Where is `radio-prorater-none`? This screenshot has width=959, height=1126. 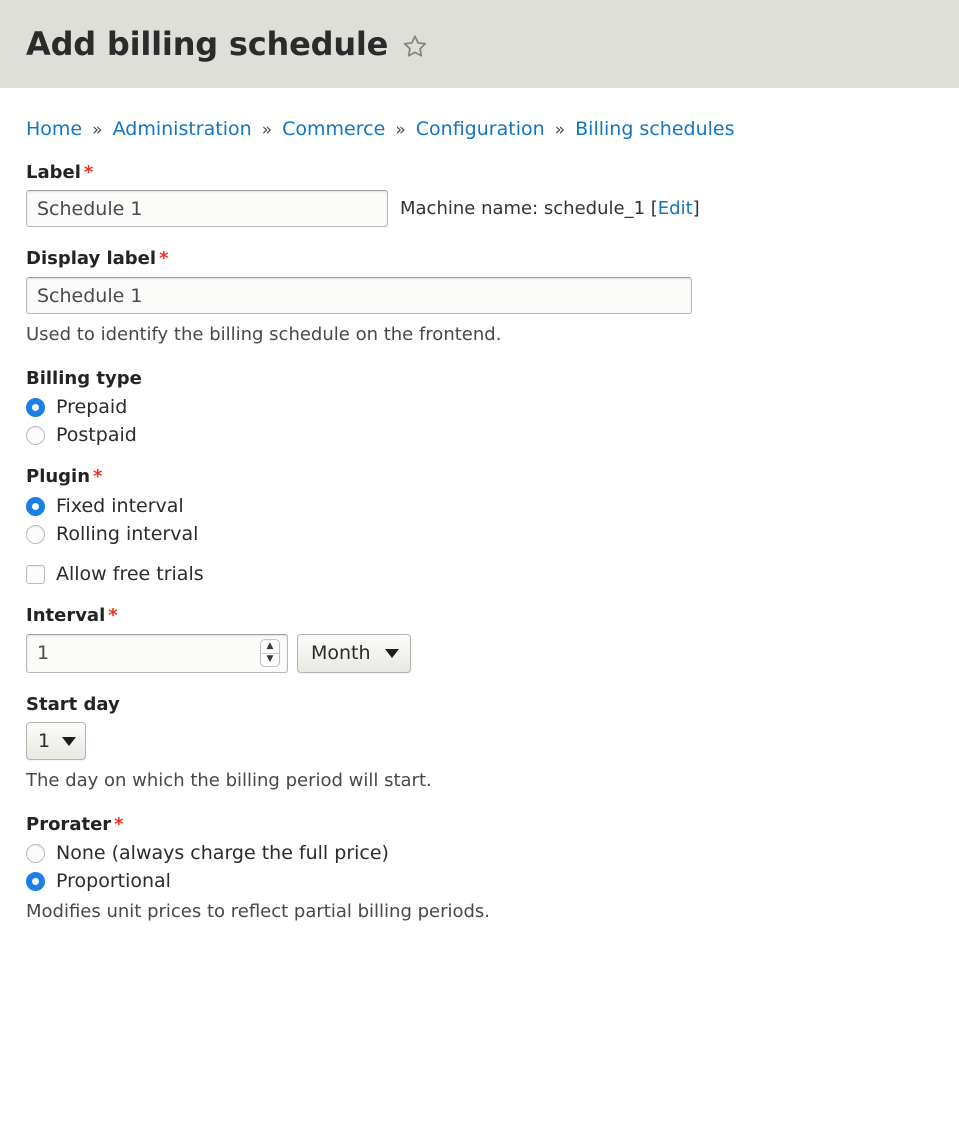 radio-prorater-none is located at coordinates (35, 854).